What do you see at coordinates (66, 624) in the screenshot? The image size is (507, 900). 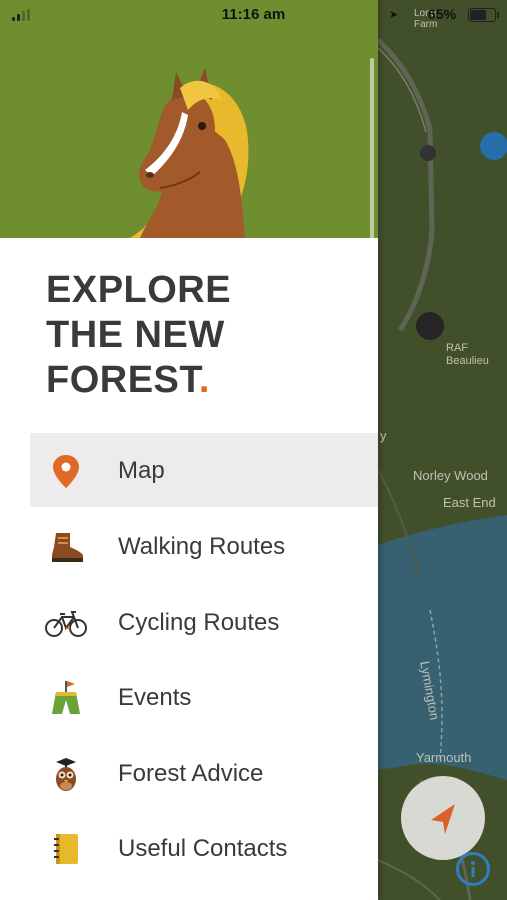 I see `bicycle-icon` at bounding box center [66, 624].